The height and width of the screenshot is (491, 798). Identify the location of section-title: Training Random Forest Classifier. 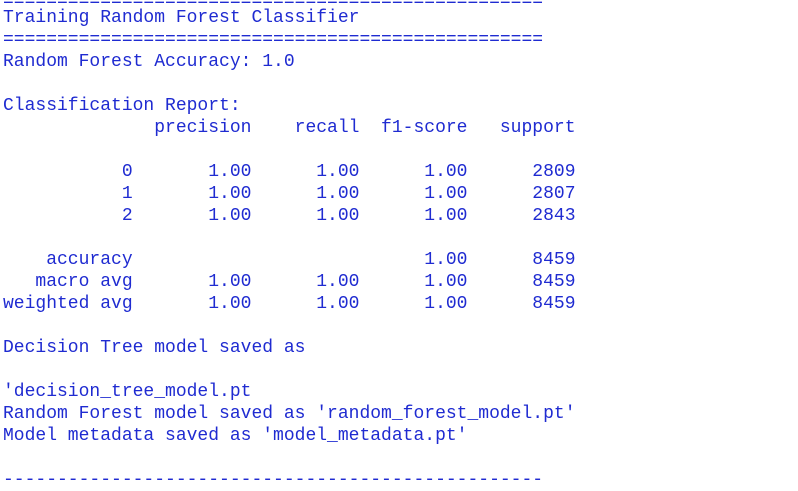
(181, 18).